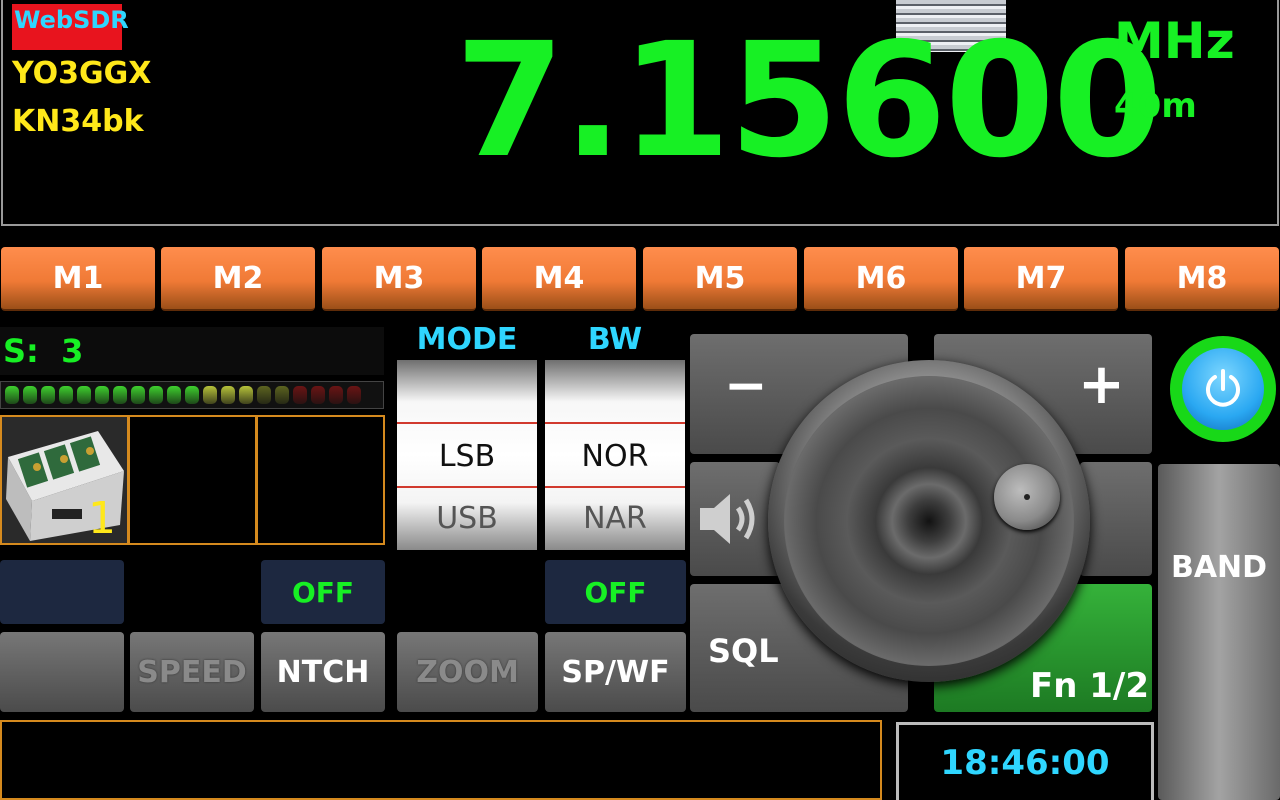  What do you see at coordinates (78, 279) in the screenshot?
I see `memory-button-1: M1` at bounding box center [78, 279].